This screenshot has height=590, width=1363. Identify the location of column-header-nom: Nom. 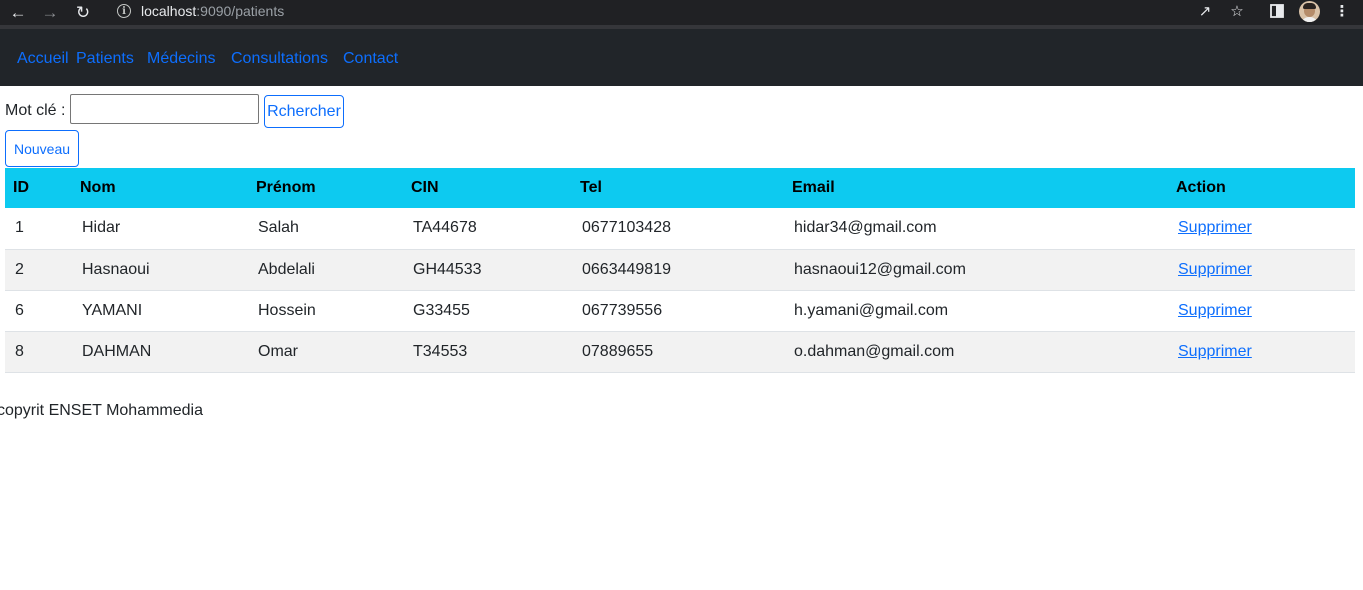
(160, 188).